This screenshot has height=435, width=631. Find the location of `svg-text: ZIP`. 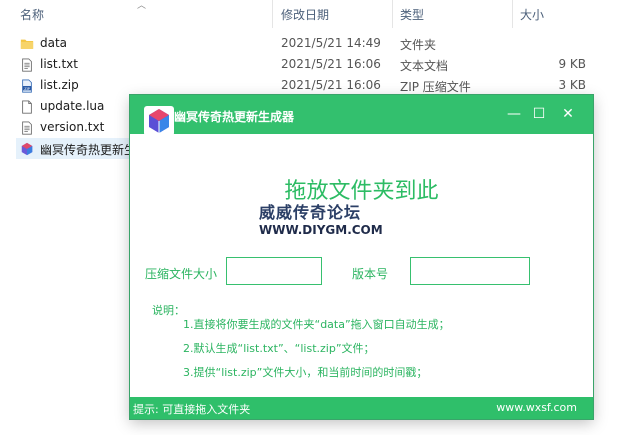

svg-text: ZIP is located at coordinates (27, 89).